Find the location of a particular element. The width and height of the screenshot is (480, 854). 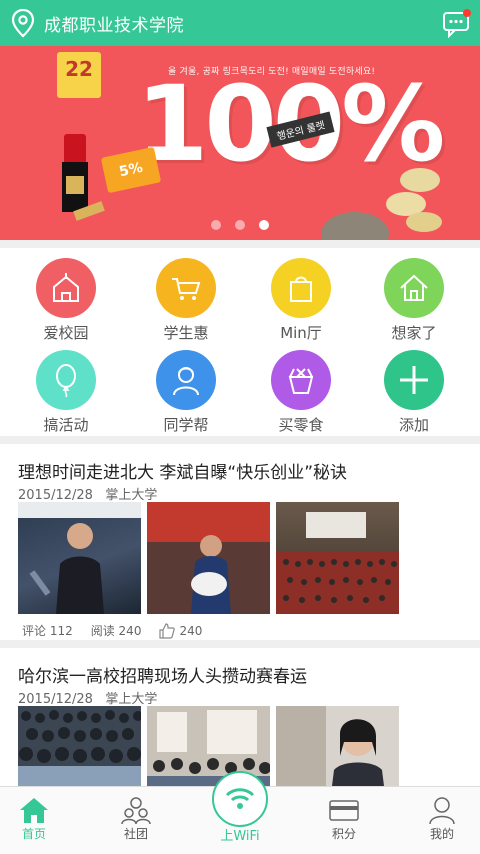

wifi-icon is located at coordinates (240, 798).